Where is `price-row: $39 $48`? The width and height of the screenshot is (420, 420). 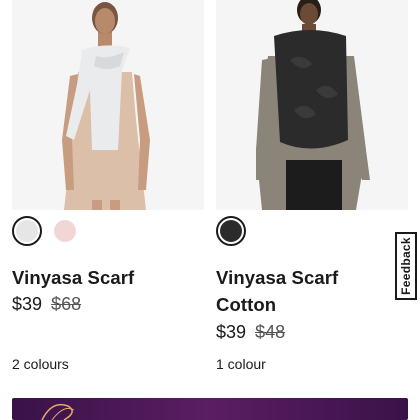 price-row: $39 $48 is located at coordinates (250, 332).